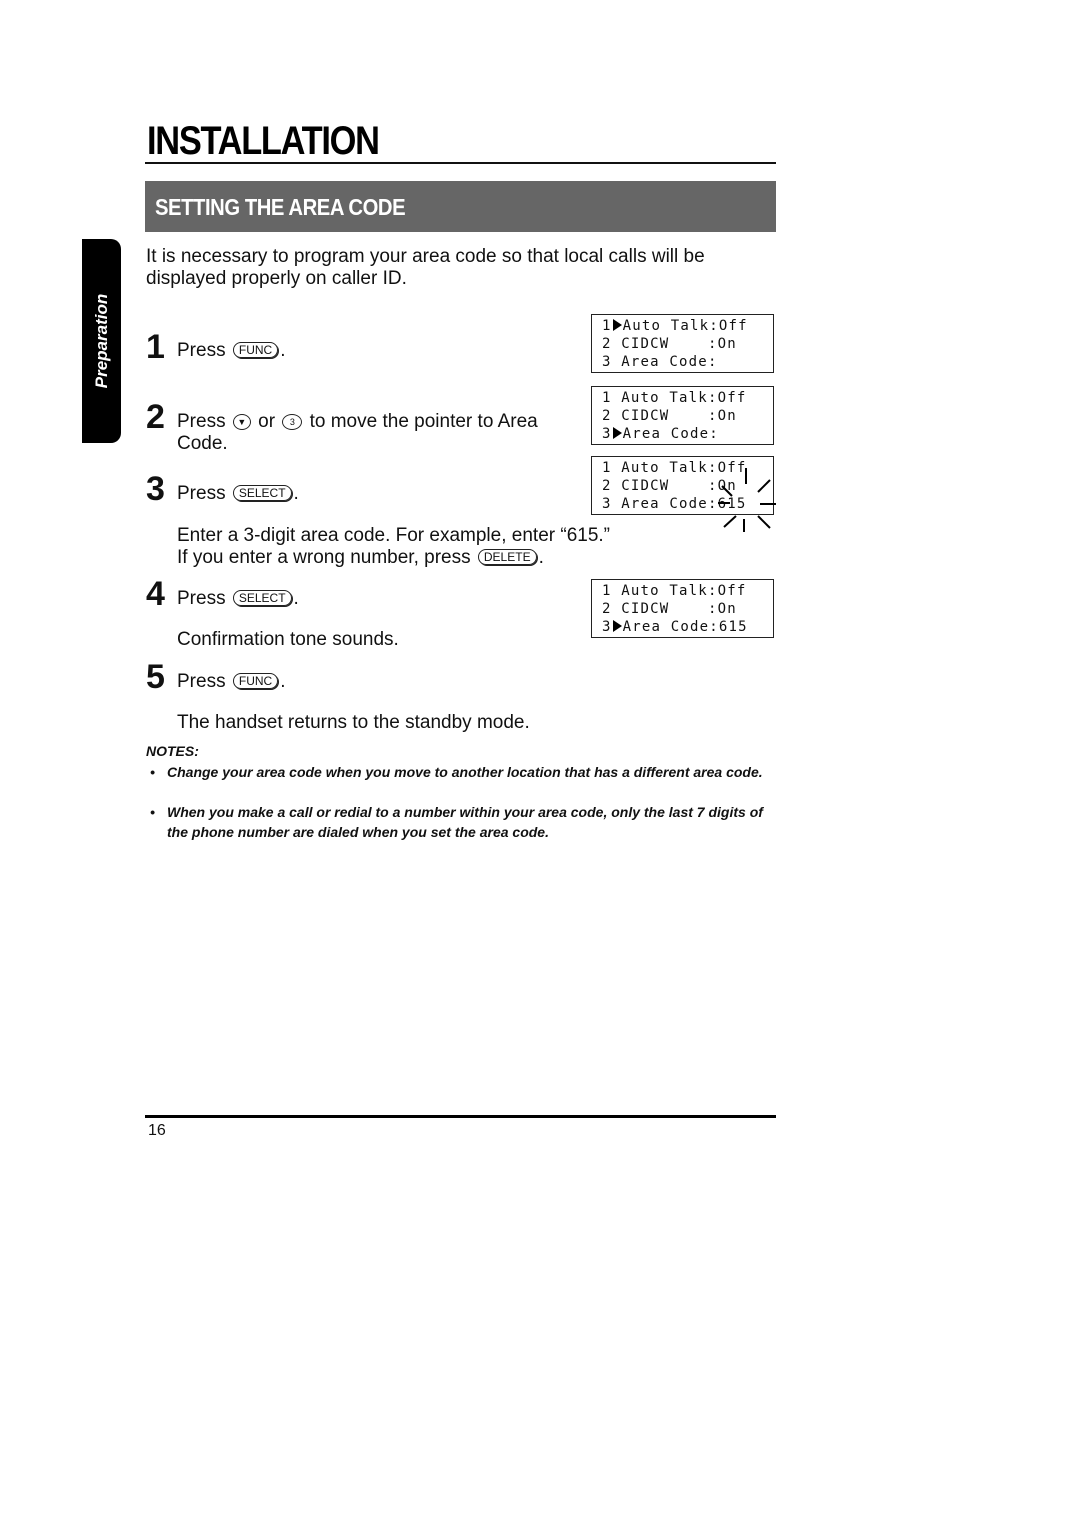 The height and width of the screenshot is (1528, 1080). Describe the element at coordinates (172, 751) in the screenshot. I see `notes-heading: NOTES:` at that location.